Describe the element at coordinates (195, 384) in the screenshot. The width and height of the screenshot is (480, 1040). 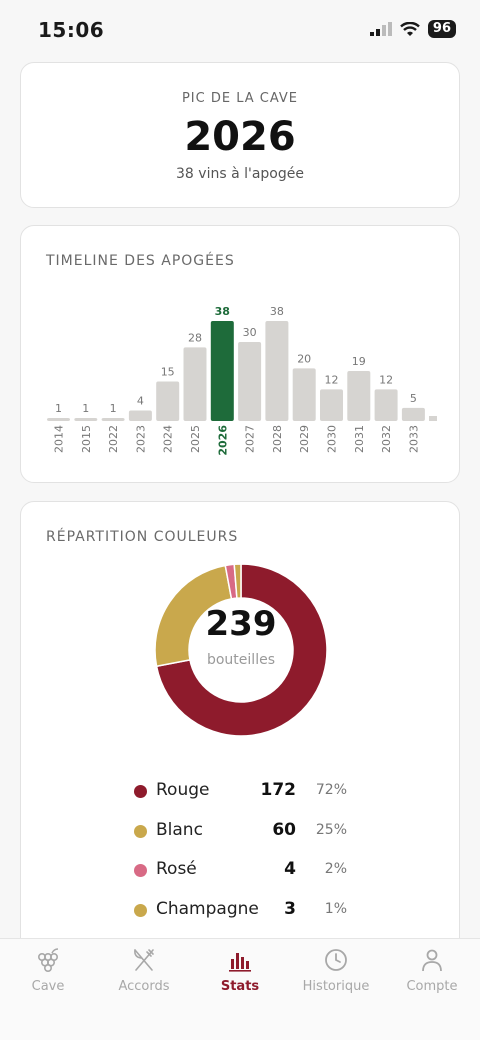
I see `timeline-bar-2025` at that location.